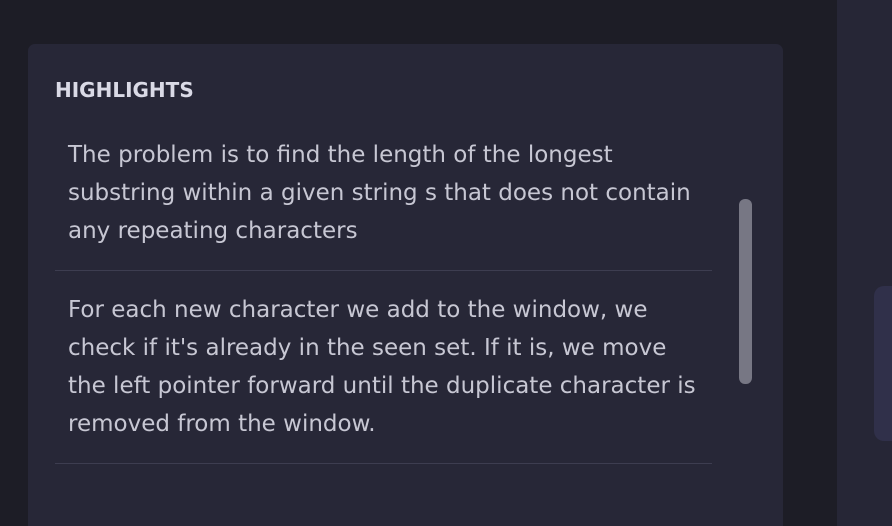 The image size is (892, 526). What do you see at coordinates (124, 90) in the screenshot?
I see `highlights-heading: HIGHLIGHTS` at bounding box center [124, 90].